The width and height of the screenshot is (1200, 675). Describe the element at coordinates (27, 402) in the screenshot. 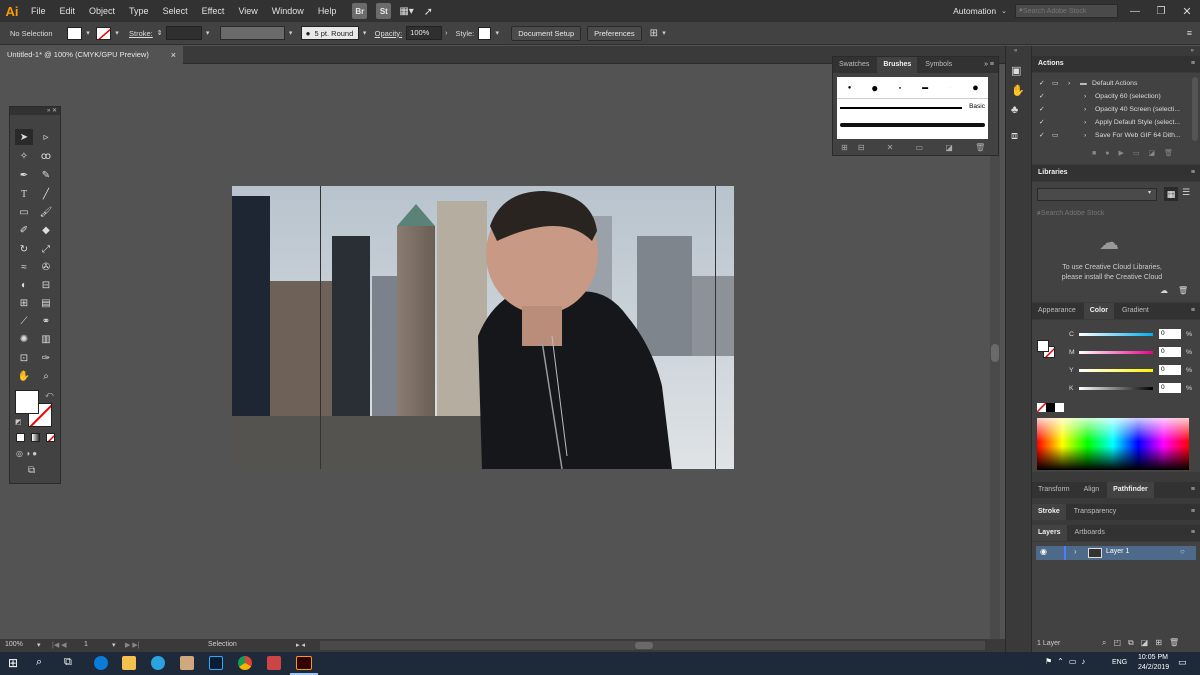

I see `fill-color-indicator` at that location.